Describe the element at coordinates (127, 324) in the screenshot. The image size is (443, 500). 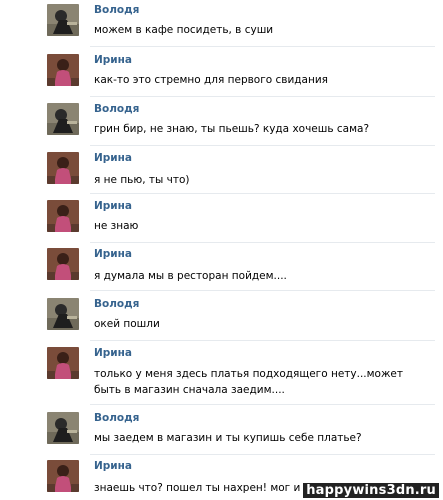
I see `message-text: окей пошли` at that location.